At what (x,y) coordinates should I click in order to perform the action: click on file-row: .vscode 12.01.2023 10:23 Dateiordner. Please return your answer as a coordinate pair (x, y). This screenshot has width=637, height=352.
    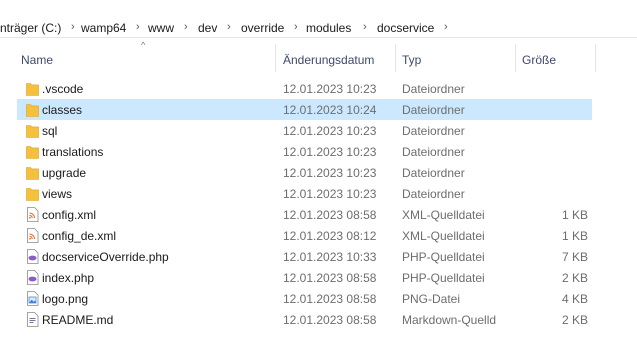
    Looking at the image, I should click on (304, 88).